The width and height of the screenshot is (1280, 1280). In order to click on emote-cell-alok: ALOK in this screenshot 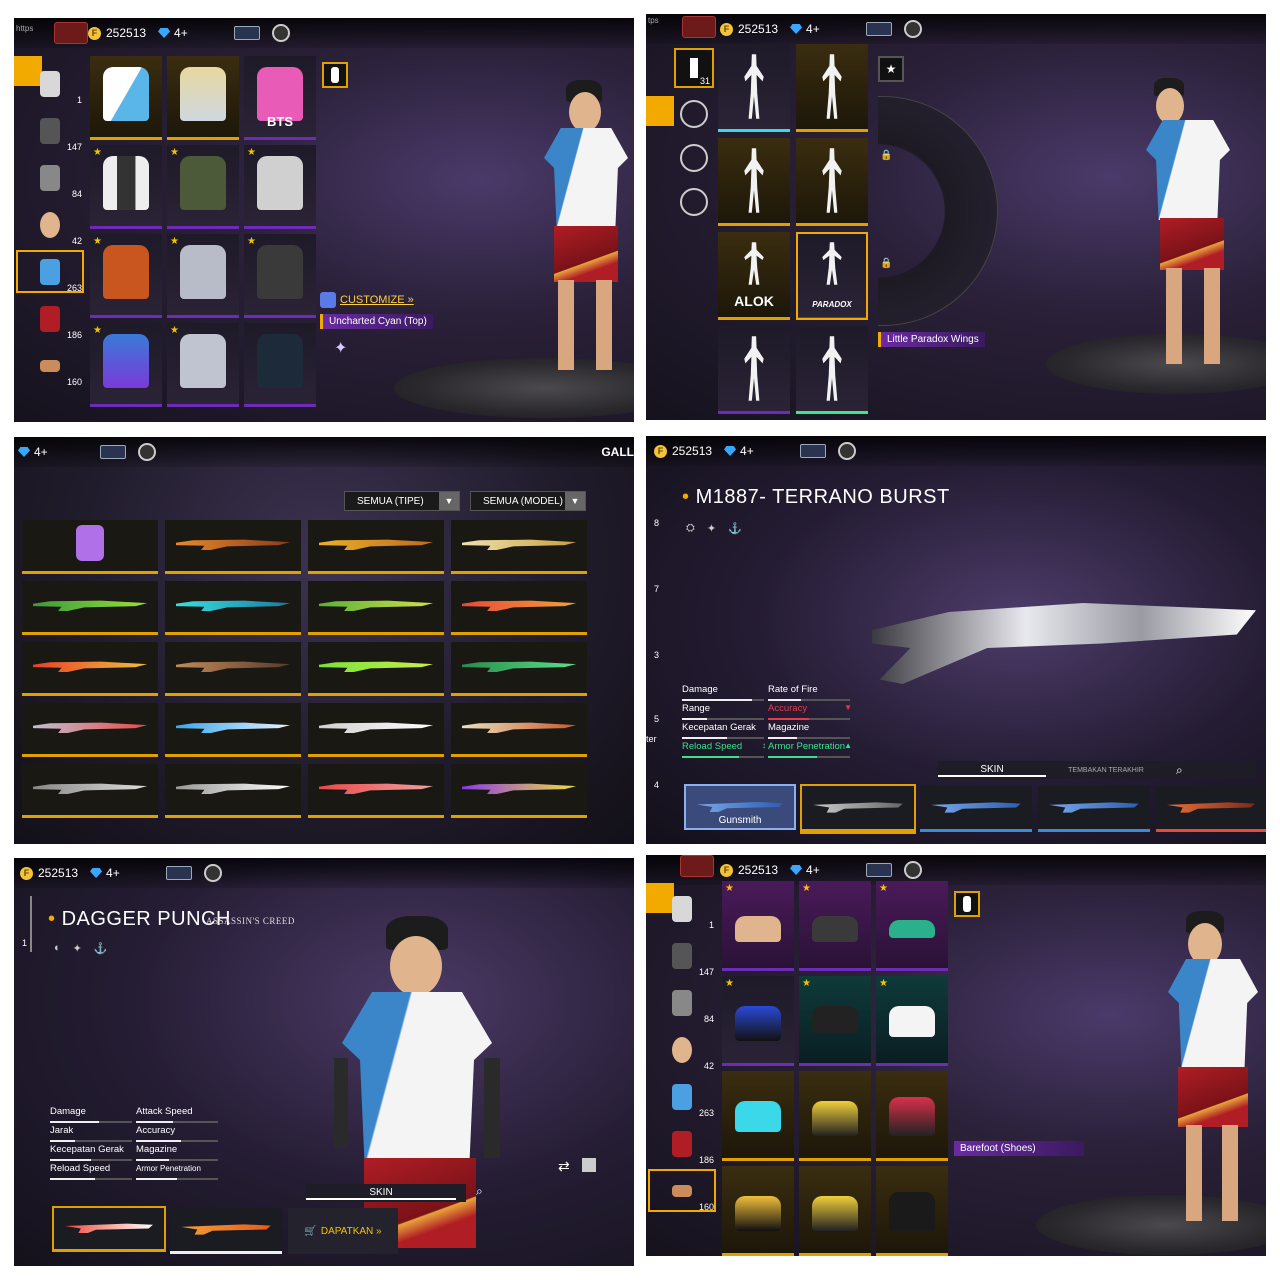, I will do `click(754, 276)`.